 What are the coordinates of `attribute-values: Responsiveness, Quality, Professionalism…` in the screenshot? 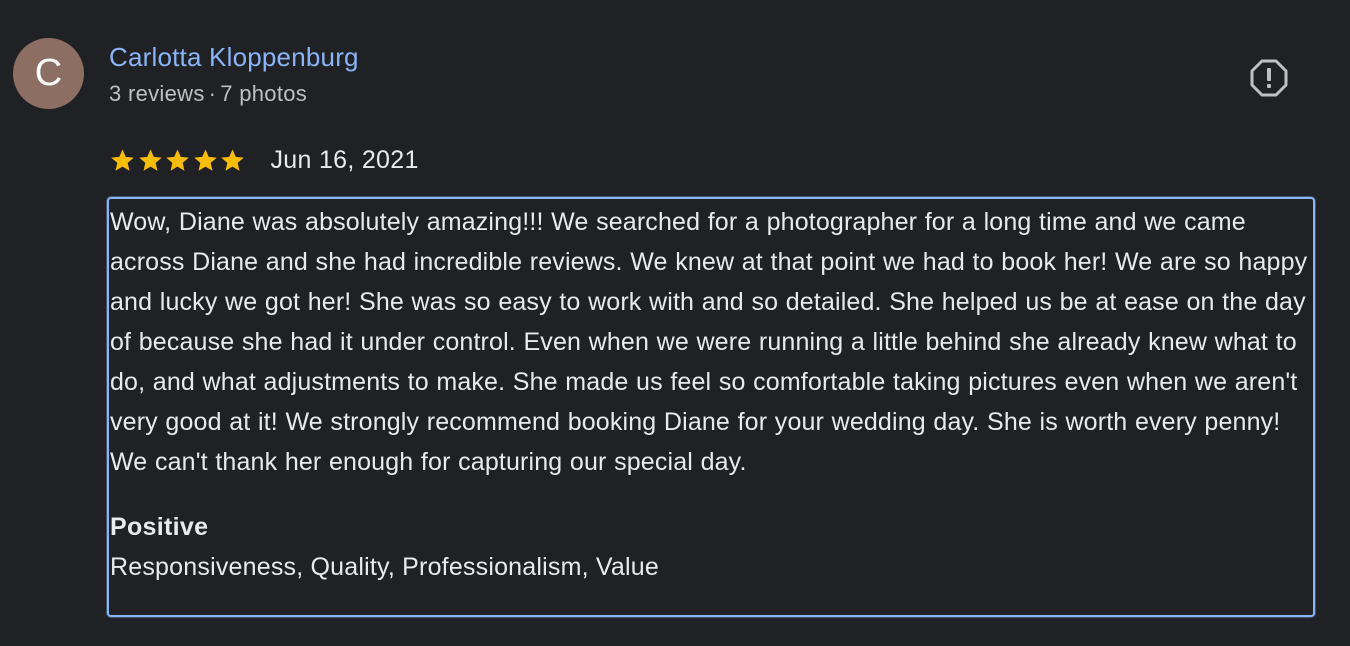 It's located at (384, 567).